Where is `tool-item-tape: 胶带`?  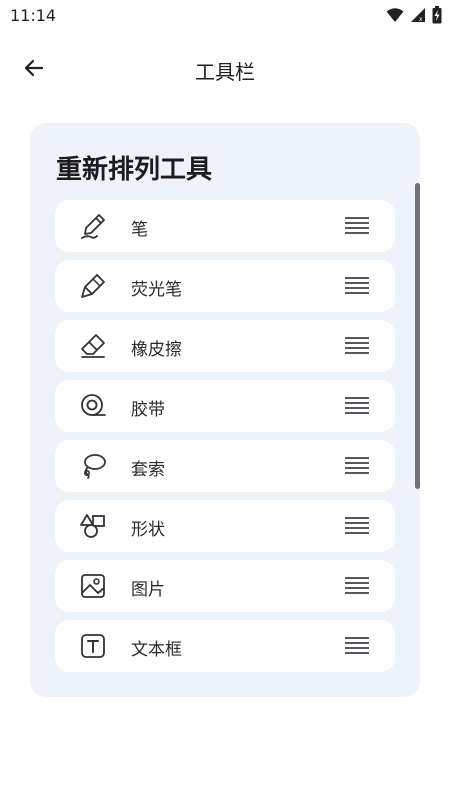
tool-item-tape: 胶带 is located at coordinates (225, 406).